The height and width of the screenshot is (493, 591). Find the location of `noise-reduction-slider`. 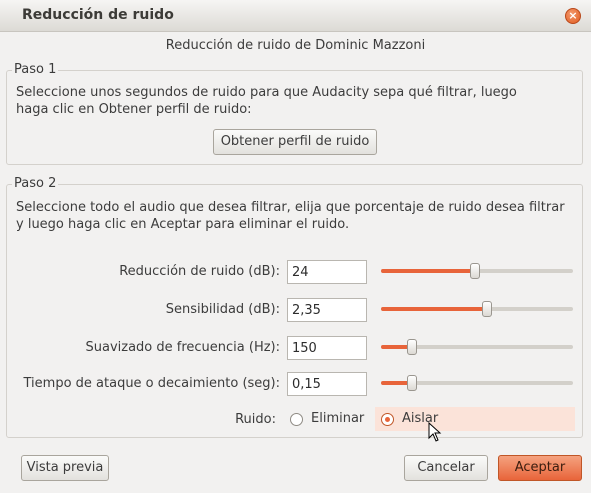

noise-reduction-slider is located at coordinates (477, 271).